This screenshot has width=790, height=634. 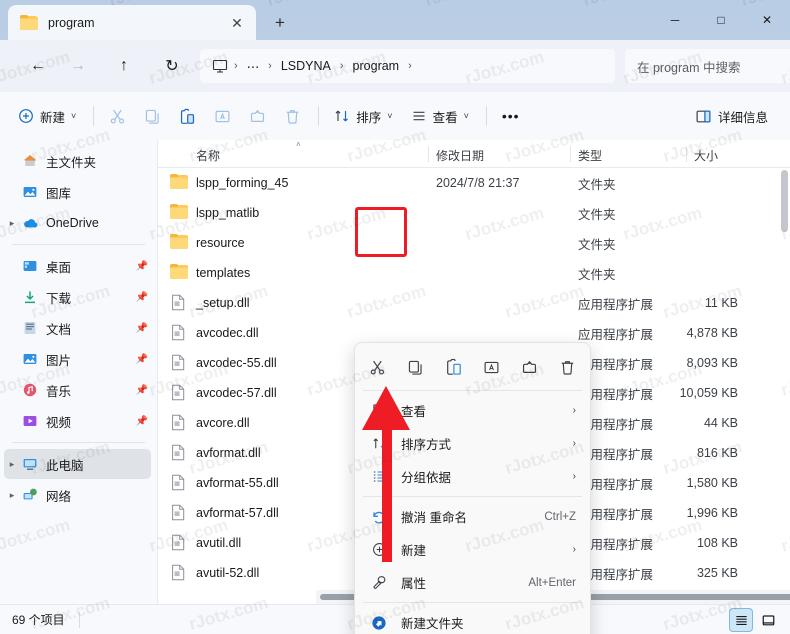 I want to click on context-menu-item: 查看 ›, so click(x=472, y=410).